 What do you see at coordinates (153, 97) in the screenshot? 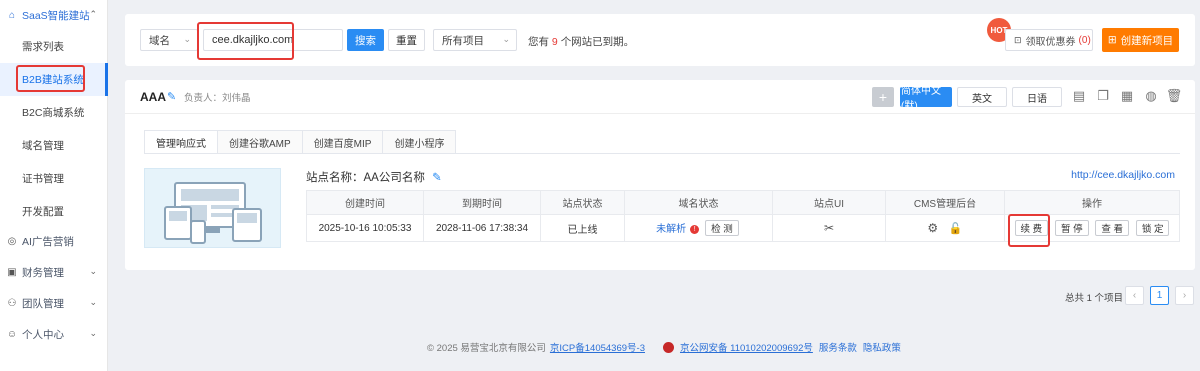
I see `project-name: AAA` at bounding box center [153, 97].